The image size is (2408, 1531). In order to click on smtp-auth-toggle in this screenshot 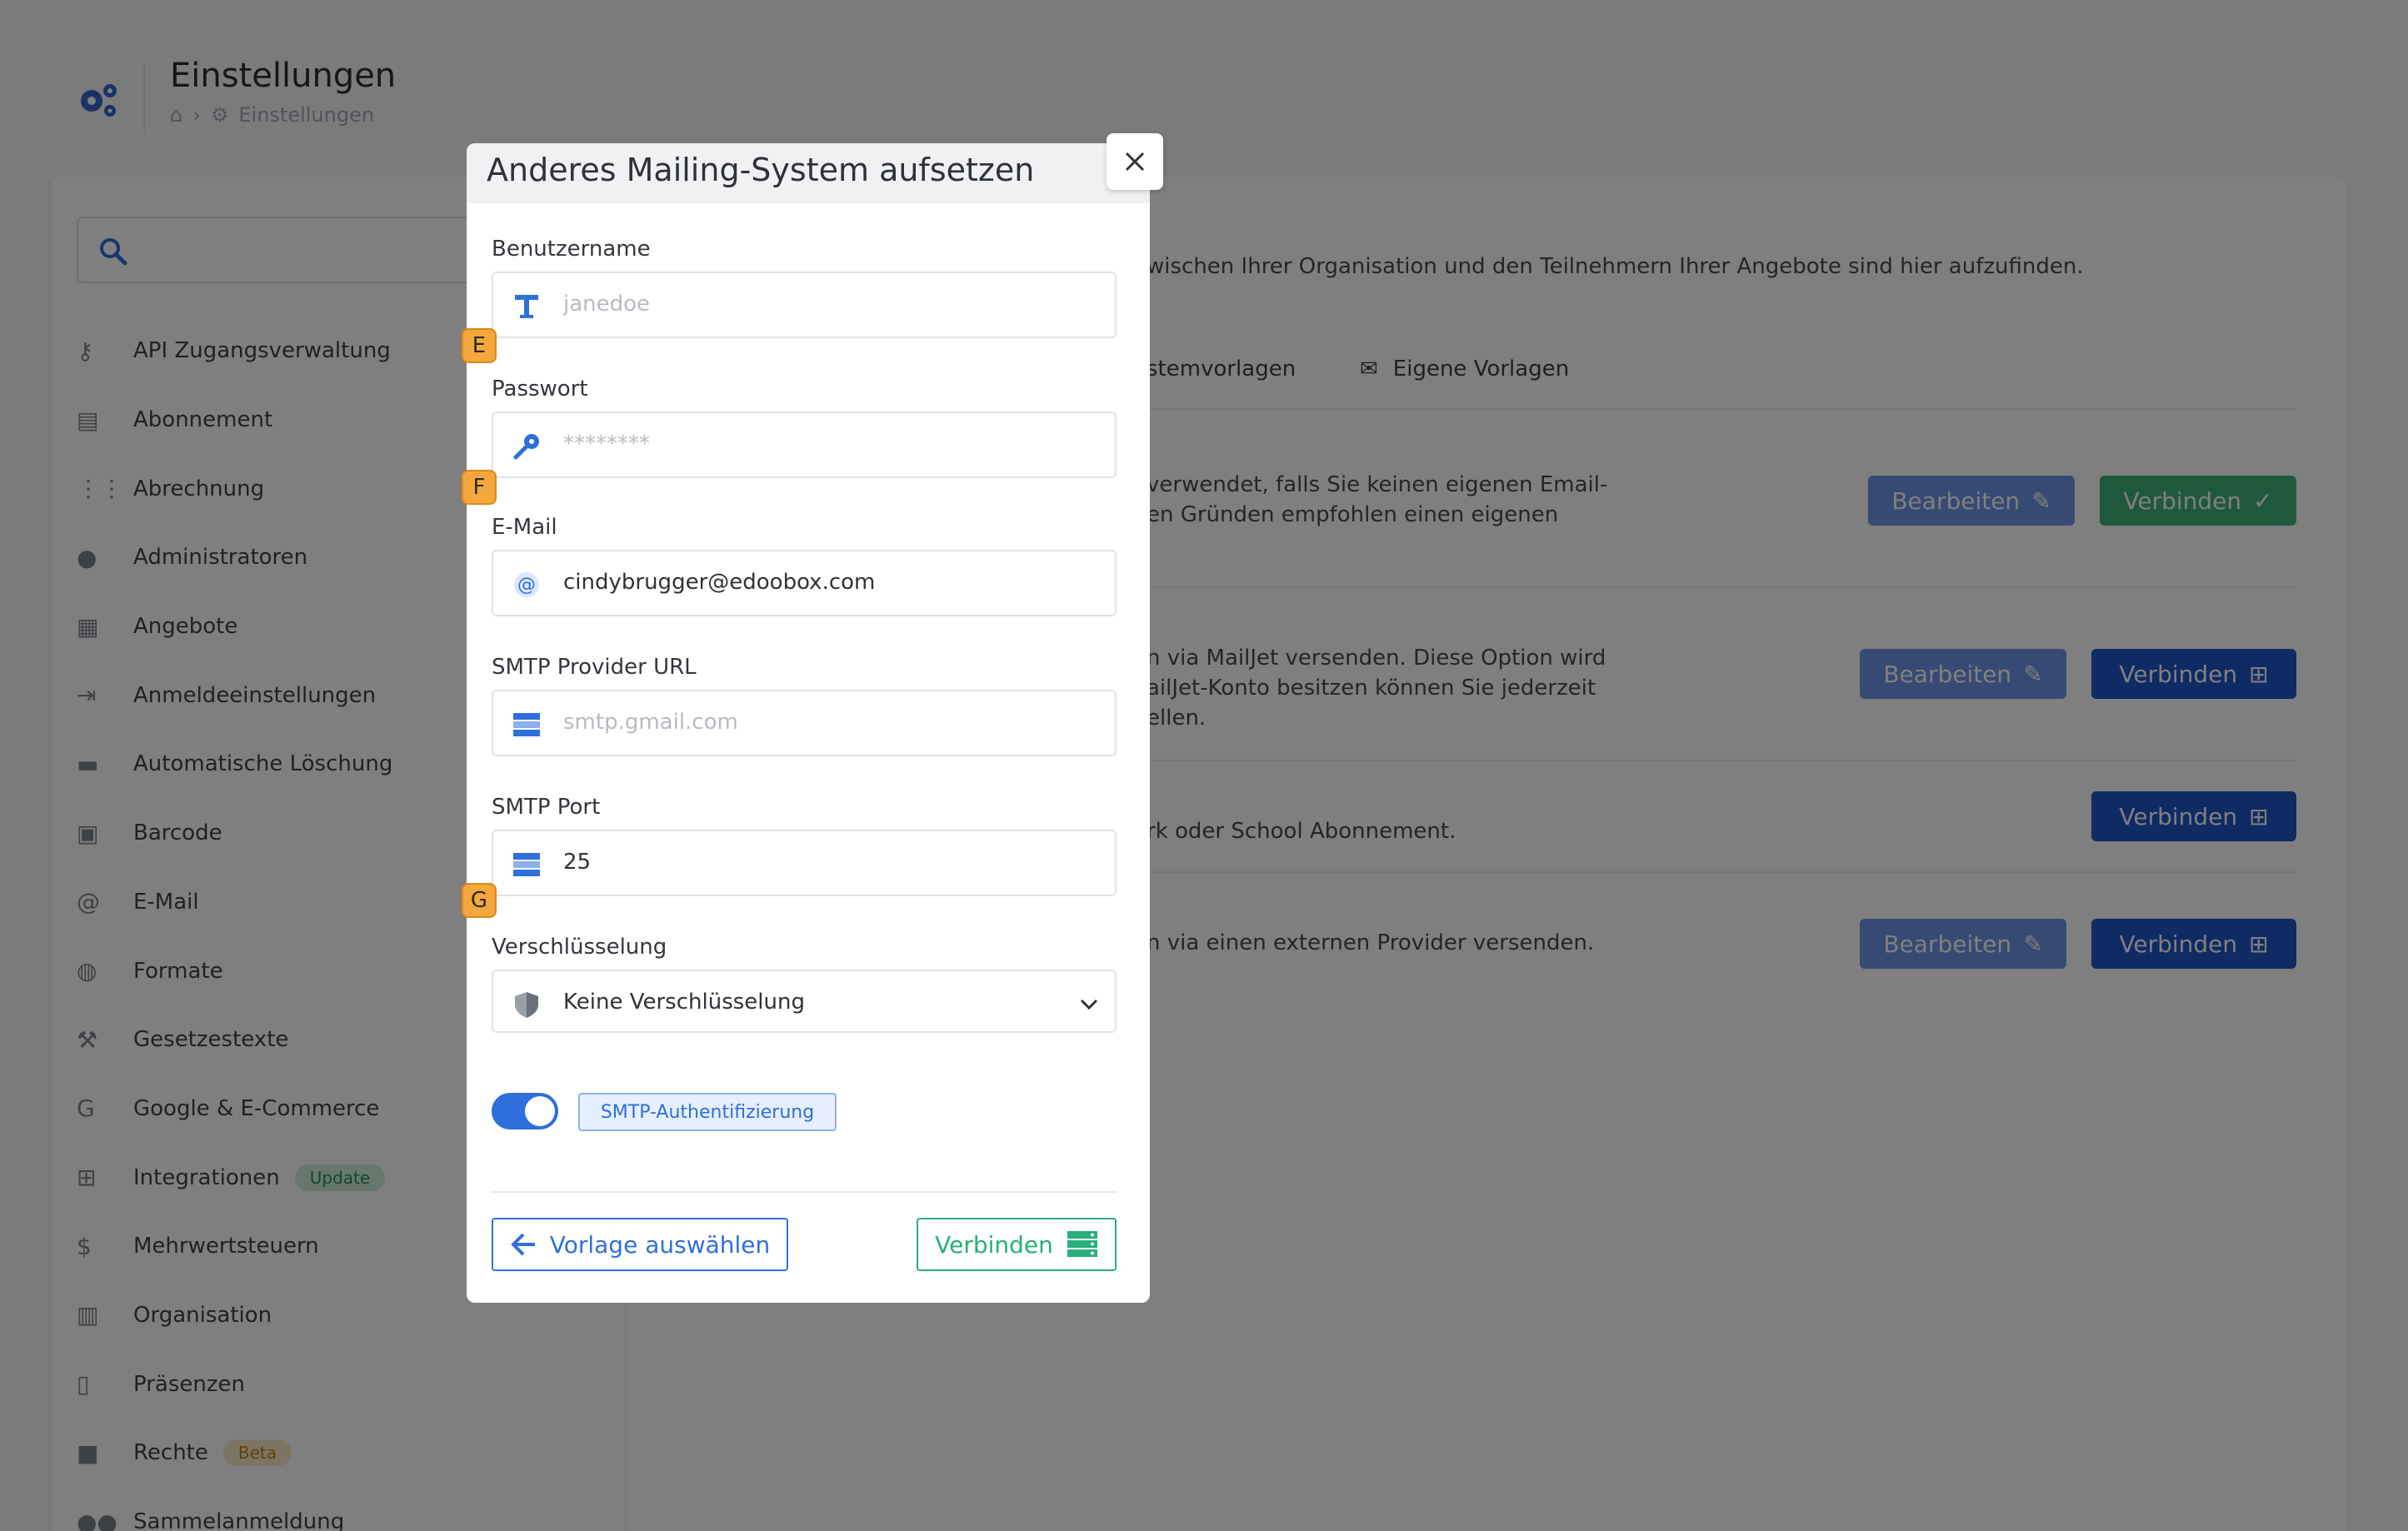, I will do `click(525, 1111)`.